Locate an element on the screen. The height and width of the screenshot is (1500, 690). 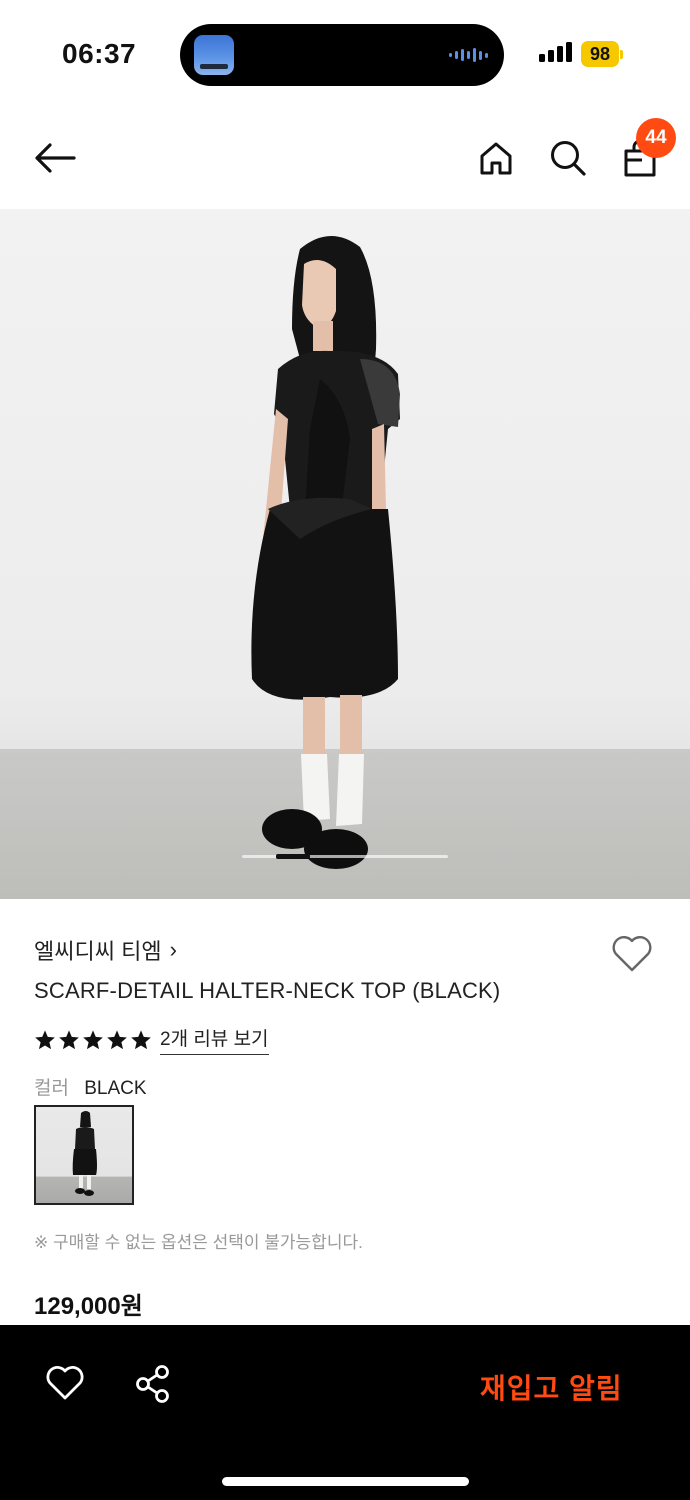
audio-wave-icon is located at coordinates (468, 55).